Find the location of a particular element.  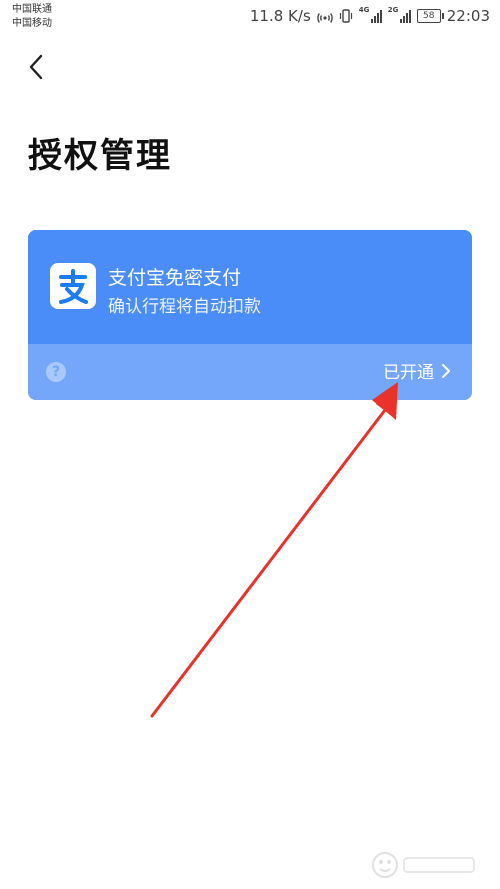

status-indicators: 11.8 K/s 4G 2G 58 22:03 is located at coordinates (370, 16).